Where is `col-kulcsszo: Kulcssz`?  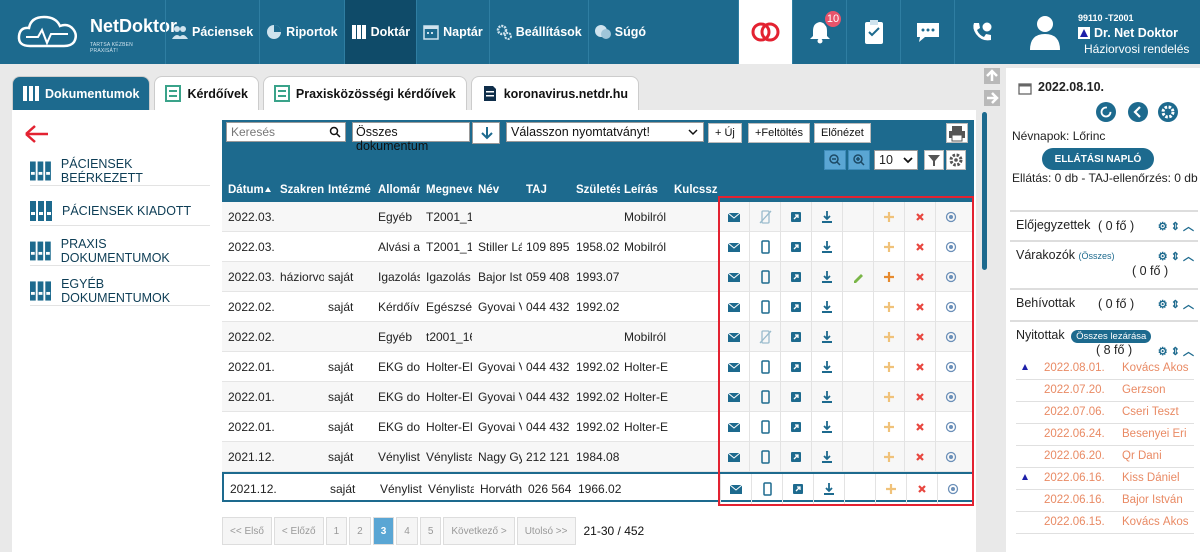
col-kulcsszo: Kulcssz is located at coordinates (696, 190).